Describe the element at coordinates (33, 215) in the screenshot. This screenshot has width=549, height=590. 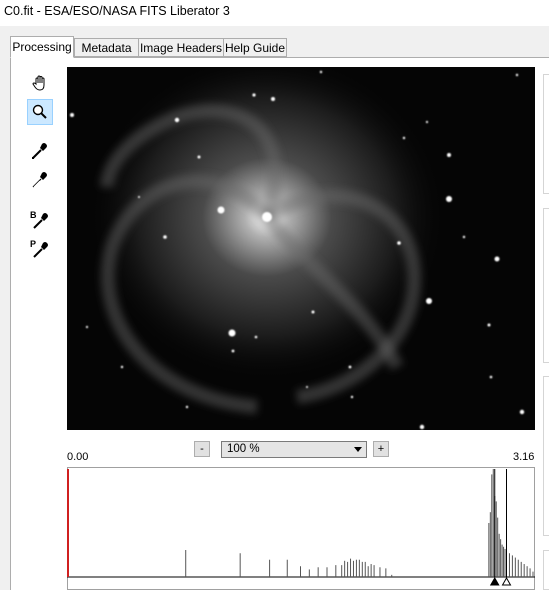
I see `black-point-label: B` at that location.